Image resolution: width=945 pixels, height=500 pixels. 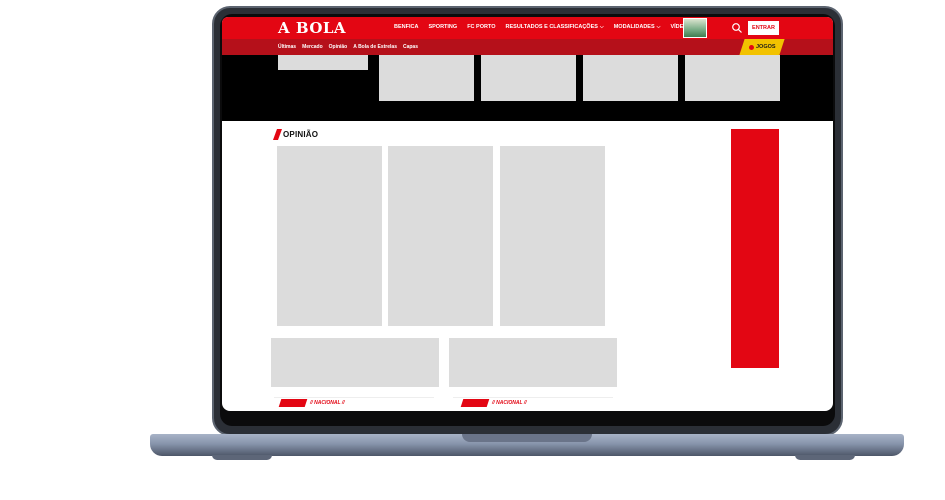 I want to click on opinion-section-header: OPINIÃO, so click(x=295, y=134).